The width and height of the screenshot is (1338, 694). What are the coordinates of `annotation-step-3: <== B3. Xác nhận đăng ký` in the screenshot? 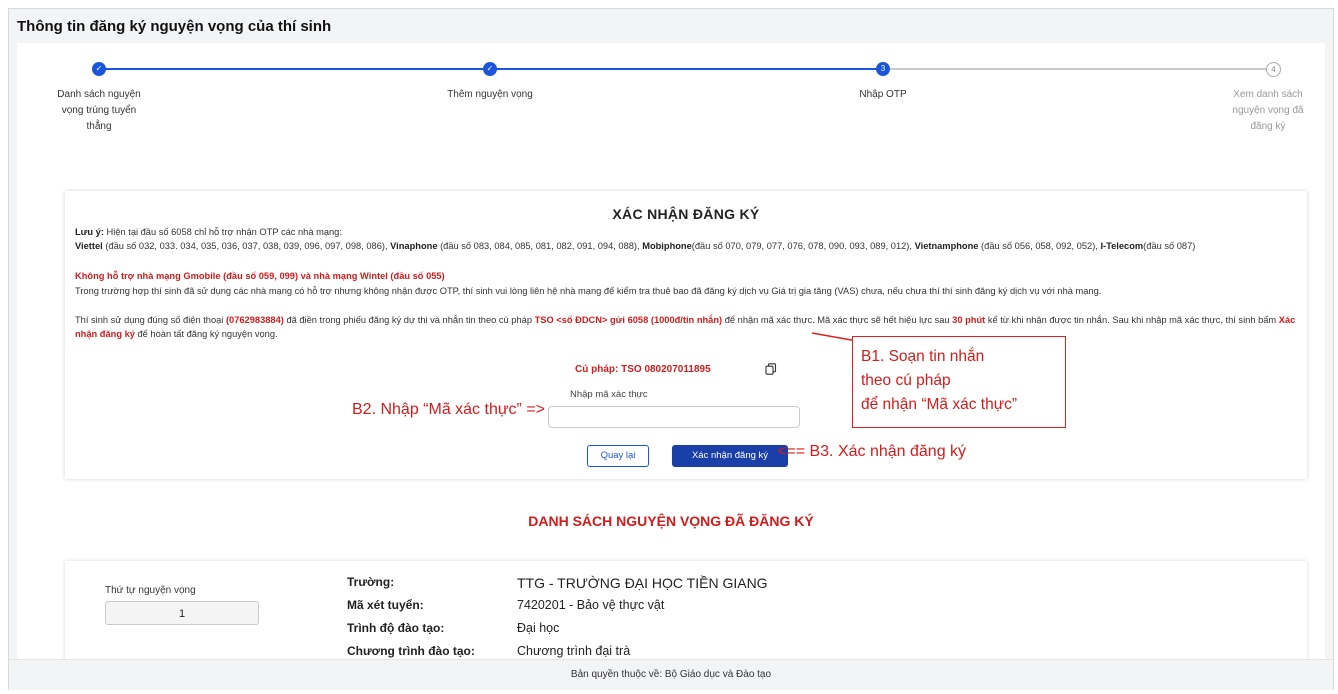 It's located at (872, 451).